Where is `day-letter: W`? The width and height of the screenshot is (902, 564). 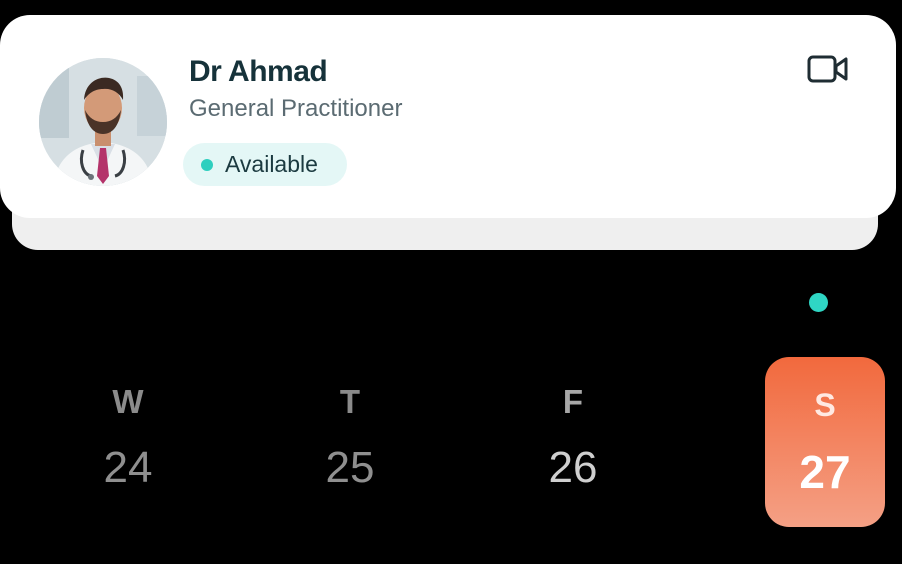 day-letter: W is located at coordinates (128, 401).